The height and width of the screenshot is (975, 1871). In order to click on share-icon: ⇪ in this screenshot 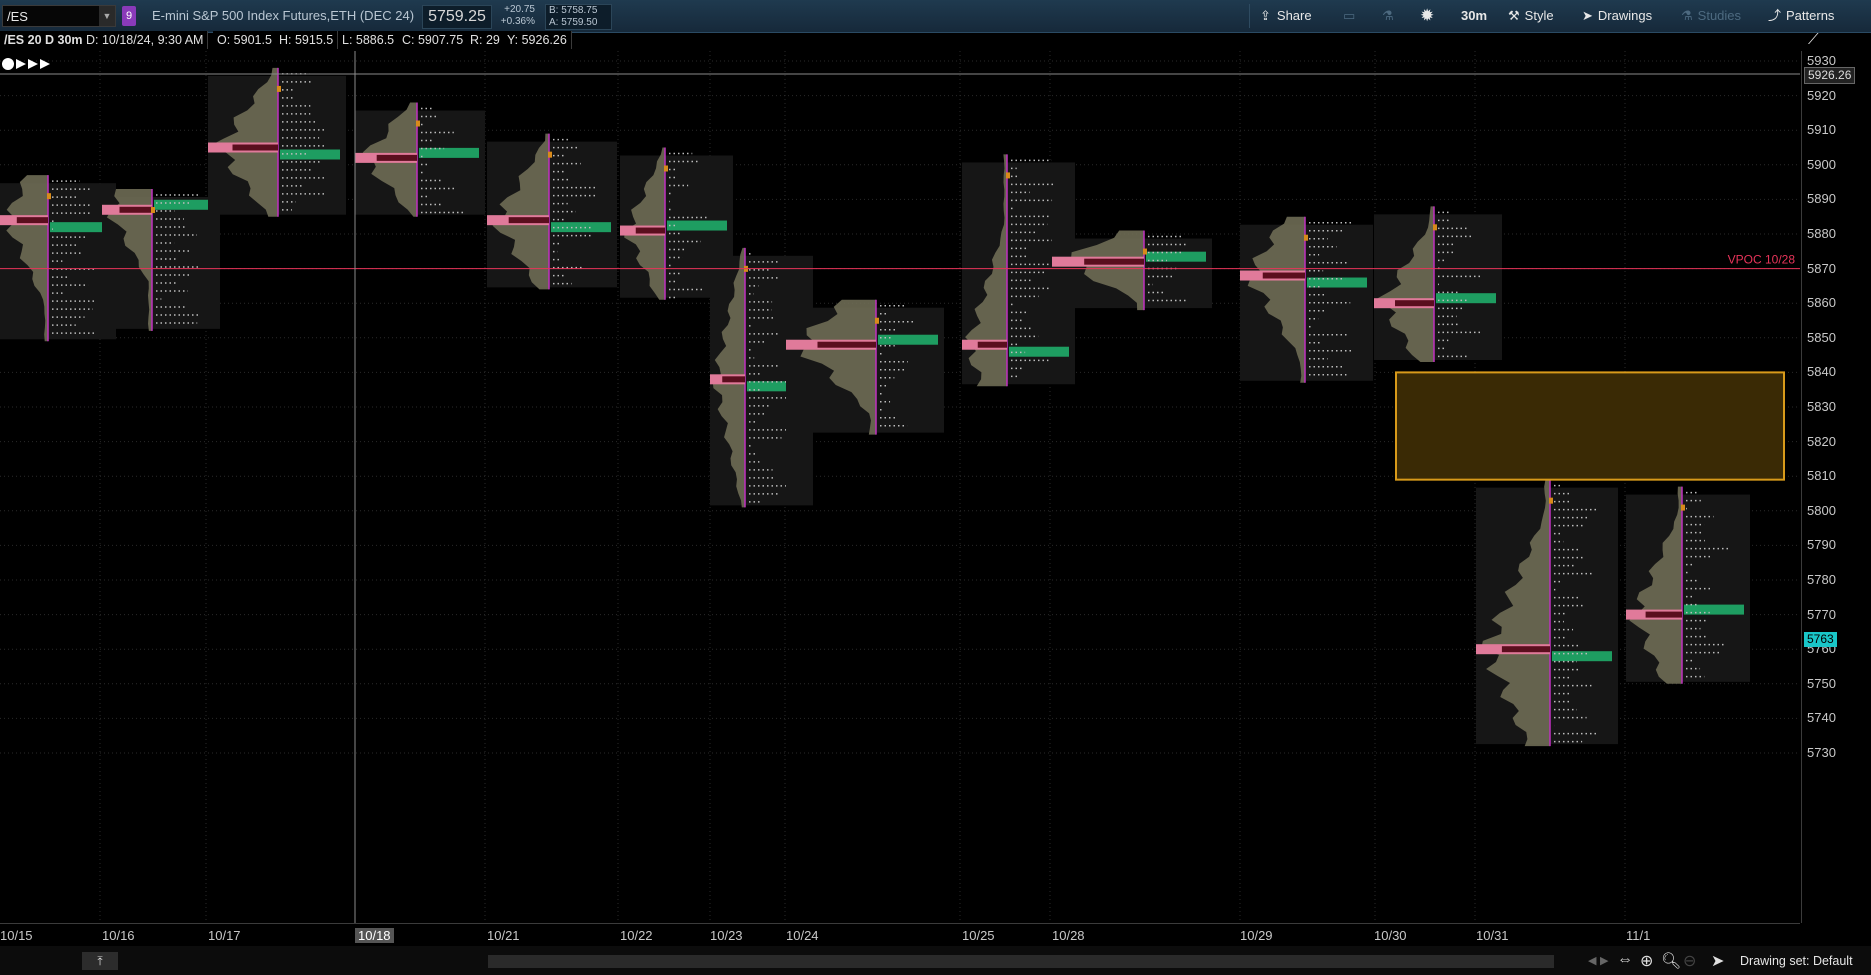, I will do `click(1265, 15)`.